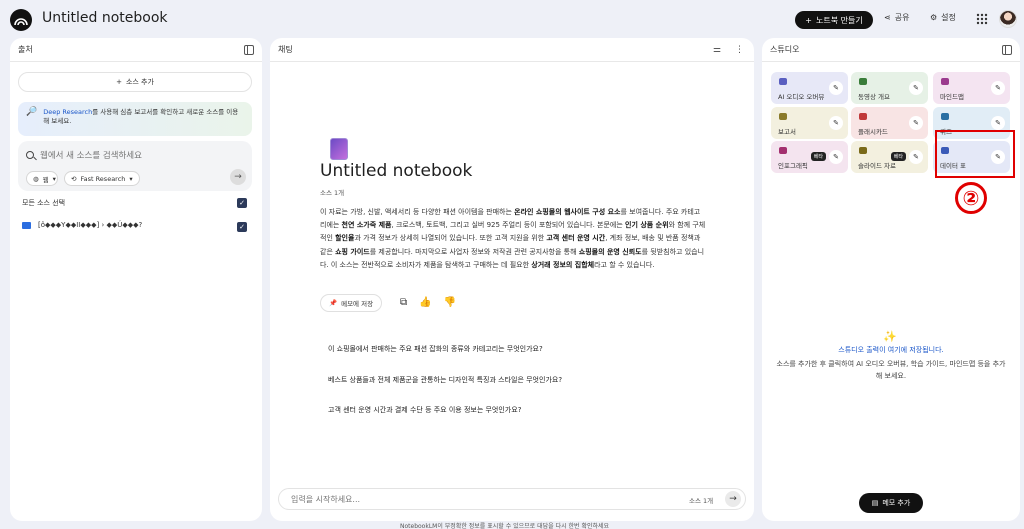 The width and height of the screenshot is (1024, 529). I want to click on research-mode-dropdown: ⟲ Fast Research ▾, so click(102, 178).